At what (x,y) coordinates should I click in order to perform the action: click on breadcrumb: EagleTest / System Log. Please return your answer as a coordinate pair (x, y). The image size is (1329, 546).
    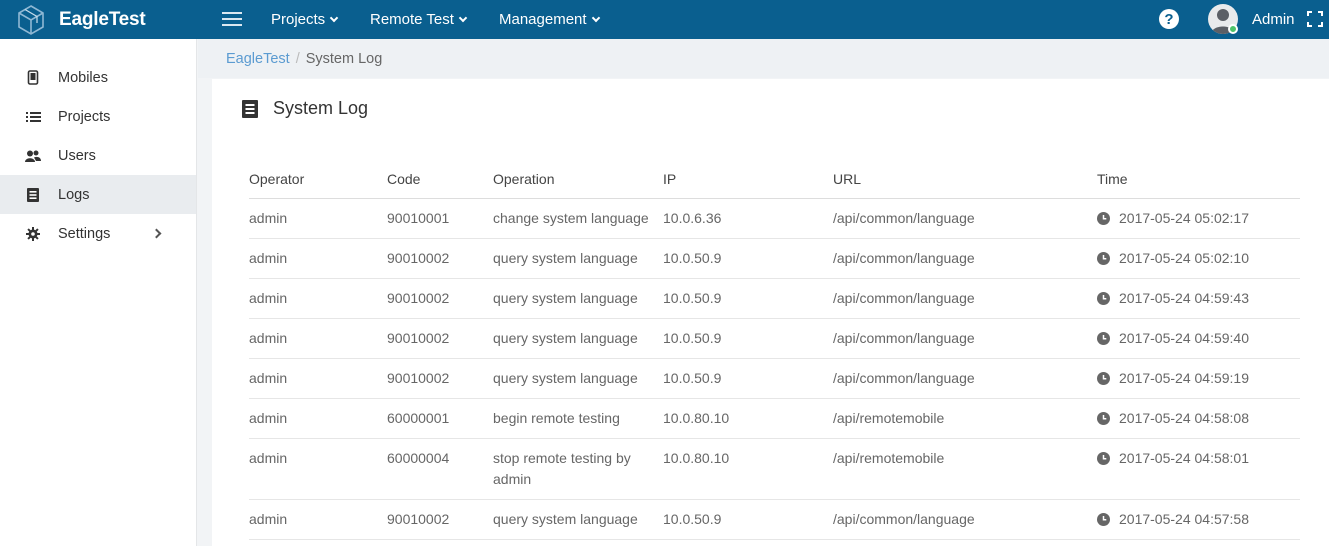
    Looking at the image, I should click on (763, 58).